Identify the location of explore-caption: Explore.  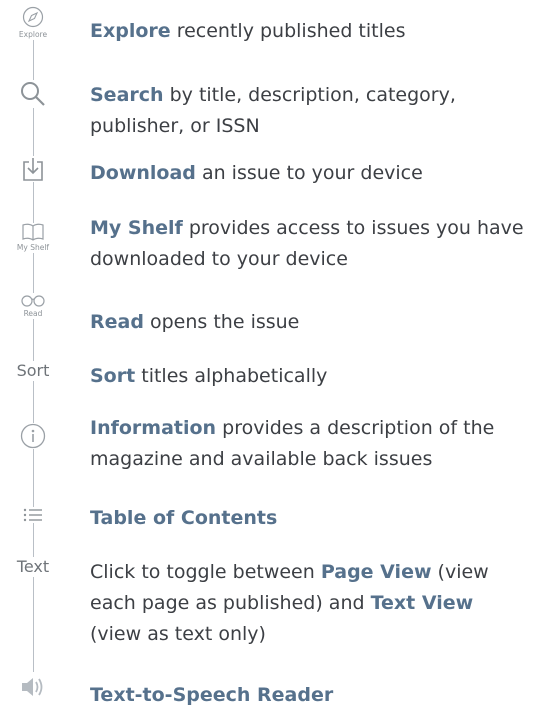
(33, 34).